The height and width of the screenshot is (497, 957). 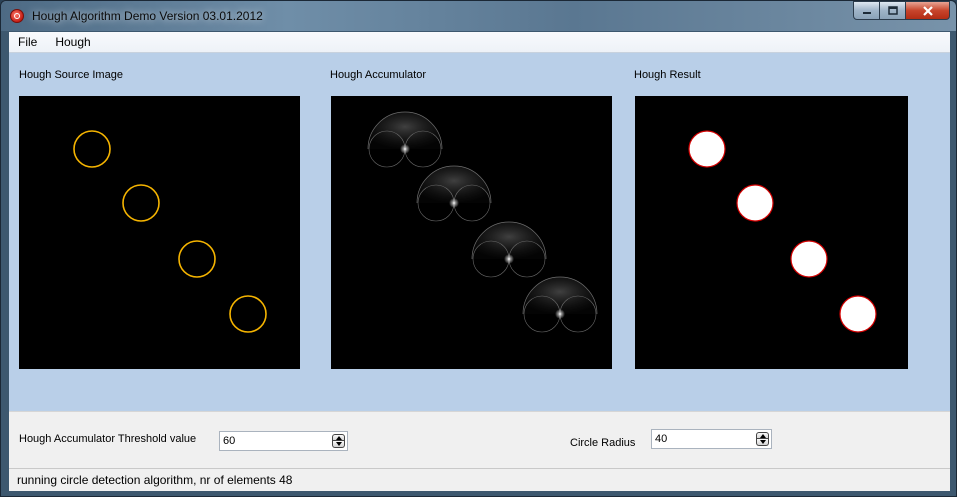 I want to click on minimize-button, so click(x=866, y=10).